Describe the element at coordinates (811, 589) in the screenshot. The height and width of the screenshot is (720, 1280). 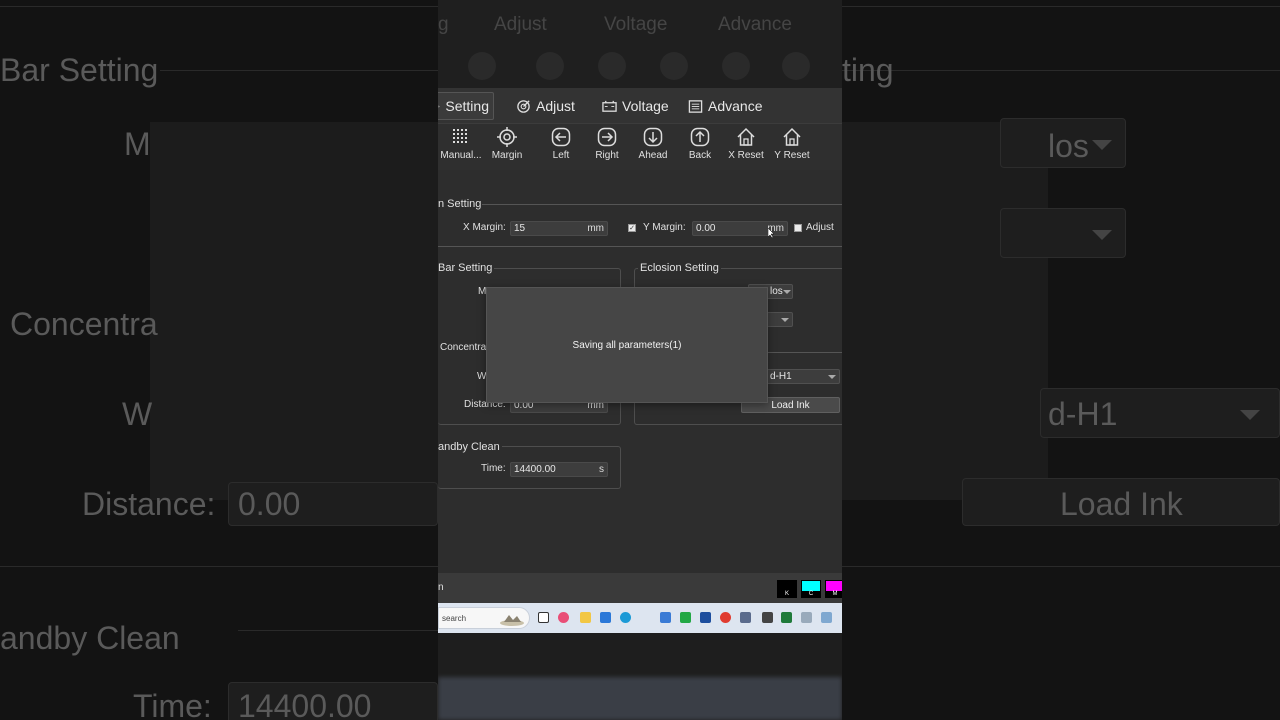
I see `ink-swatch-c: C` at that location.